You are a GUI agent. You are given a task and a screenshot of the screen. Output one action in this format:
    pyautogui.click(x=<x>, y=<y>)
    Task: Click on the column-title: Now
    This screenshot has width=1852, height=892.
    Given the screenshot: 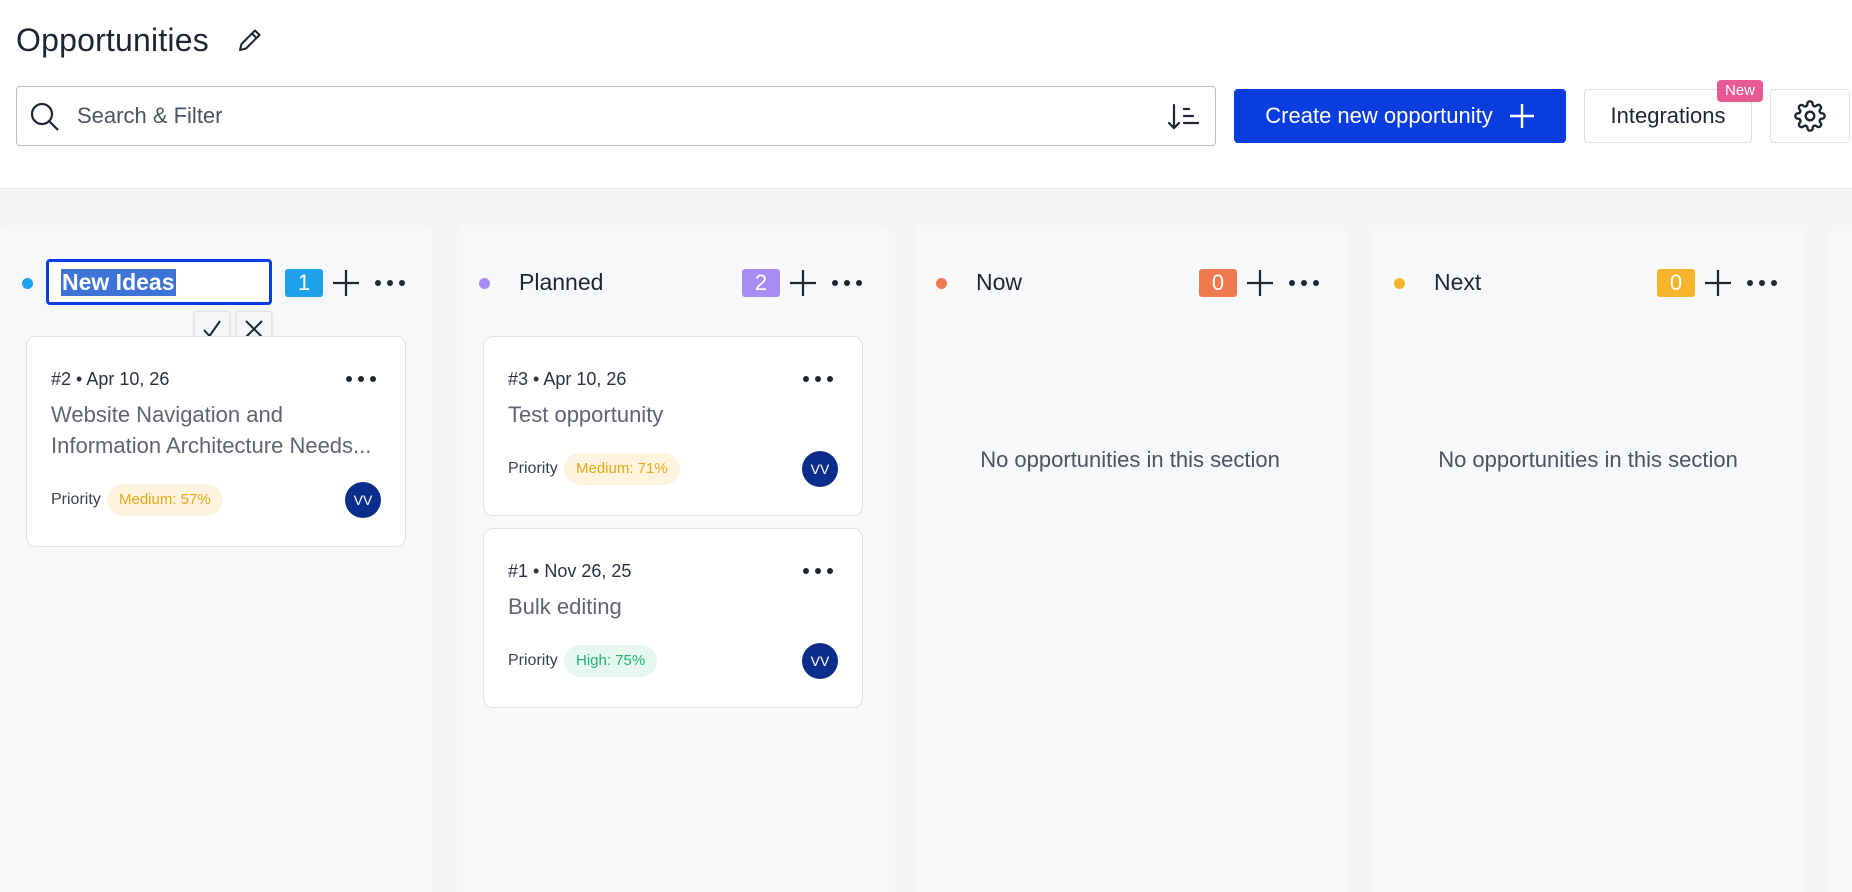 What is the action you would take?
    pyautogui.click(x=999, y=282)
    